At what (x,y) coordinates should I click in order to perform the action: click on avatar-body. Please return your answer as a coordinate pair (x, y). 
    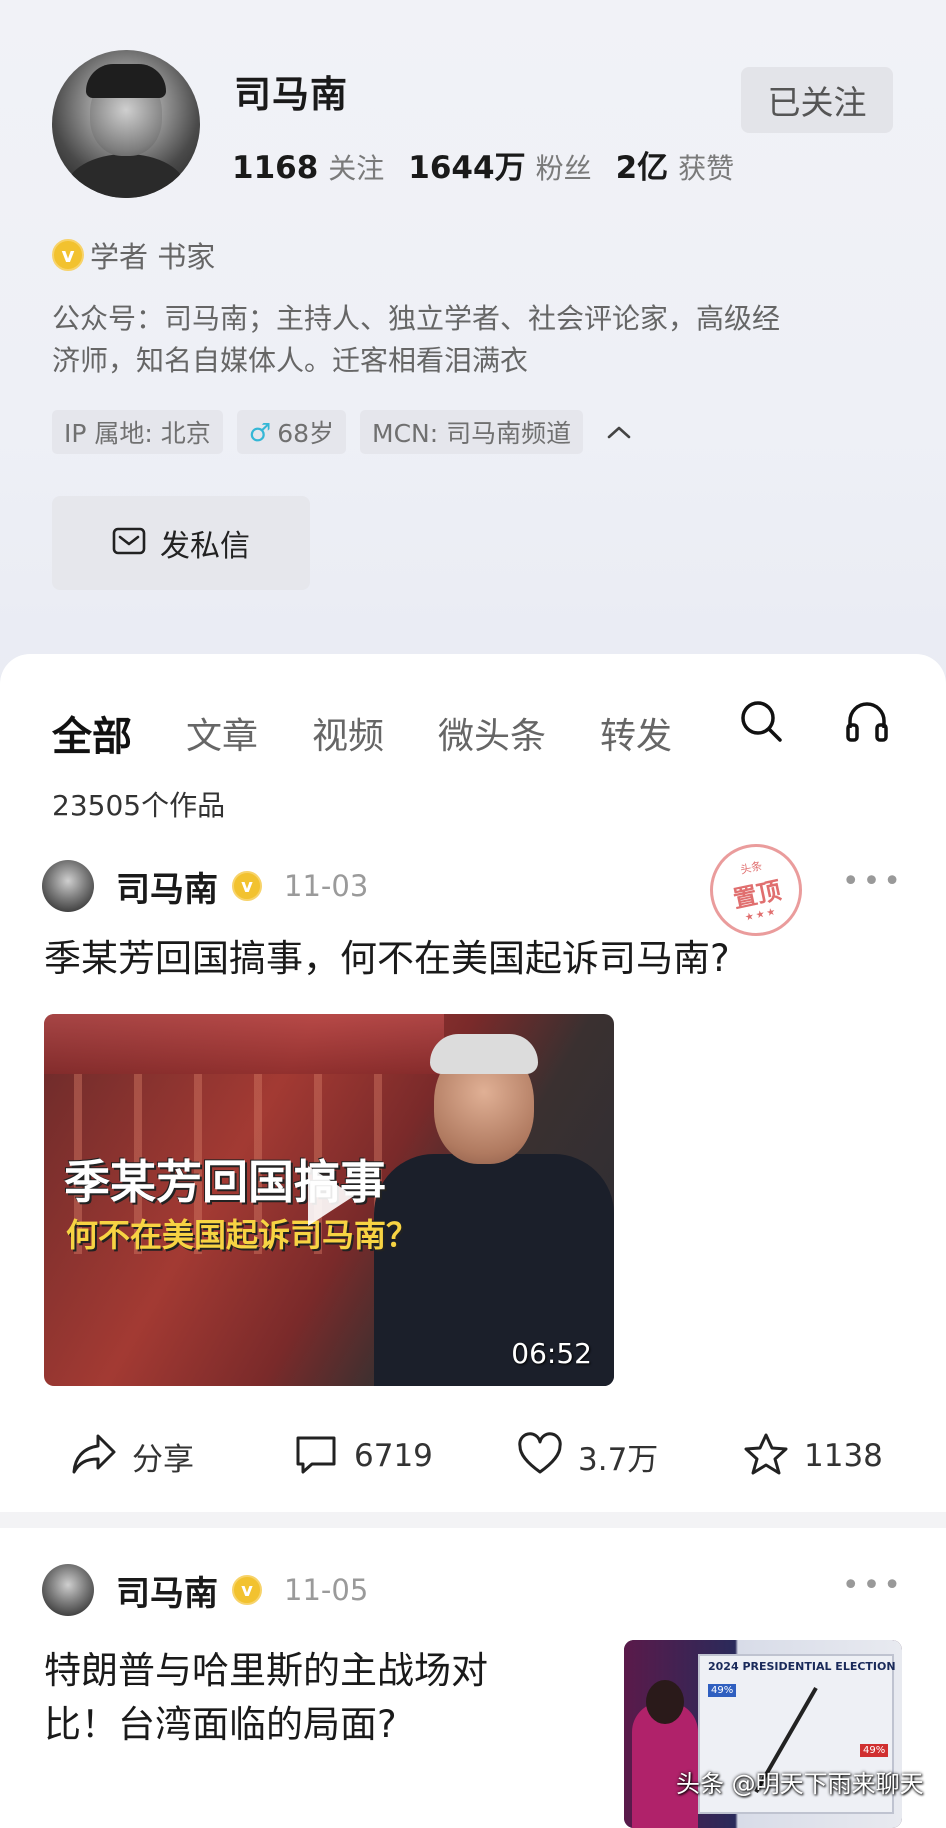
    Looking at the image, I should click on (126, 176).